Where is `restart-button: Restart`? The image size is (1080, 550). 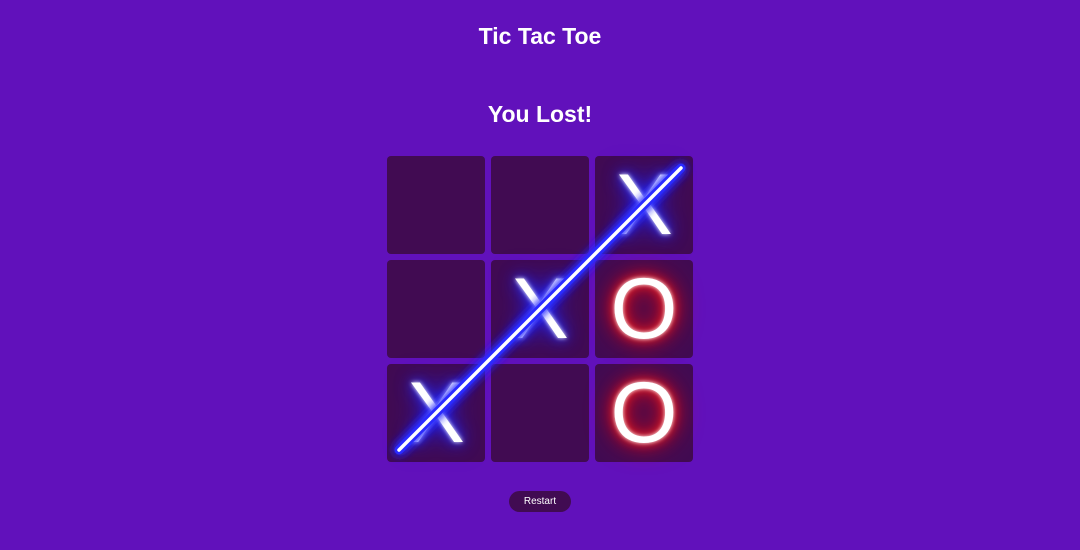 restart-button: Restart is located at coordinates (540, 501).